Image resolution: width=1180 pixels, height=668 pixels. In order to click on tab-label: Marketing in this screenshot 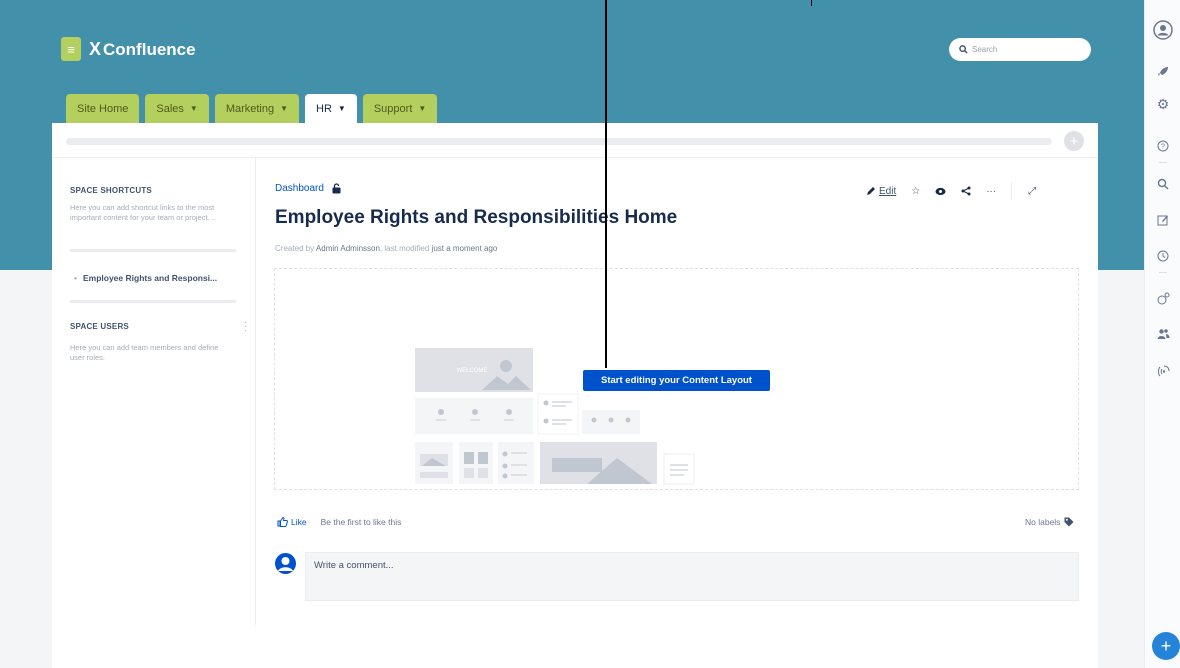, I will do `click(250, 108)`.